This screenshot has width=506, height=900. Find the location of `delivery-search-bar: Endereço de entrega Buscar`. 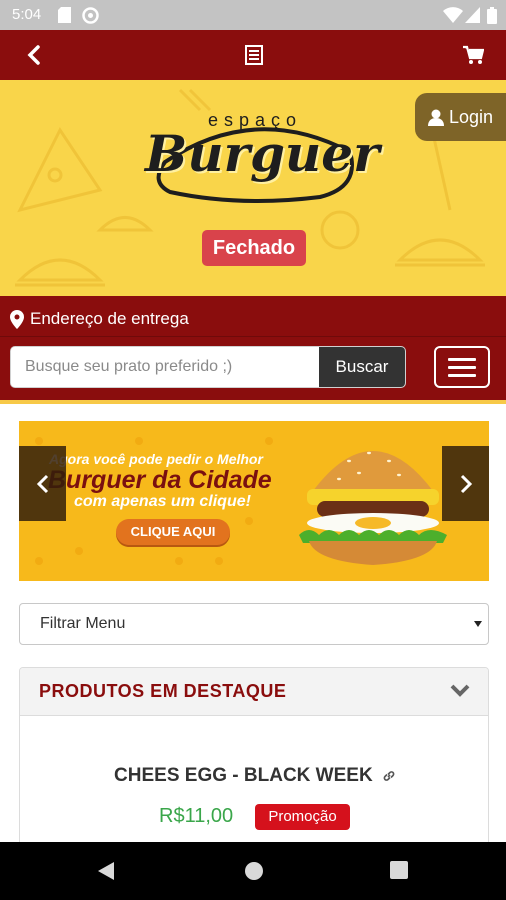

delivery-search-bar: Endereço de entrega Buscar is located at coordinates (253, 350).